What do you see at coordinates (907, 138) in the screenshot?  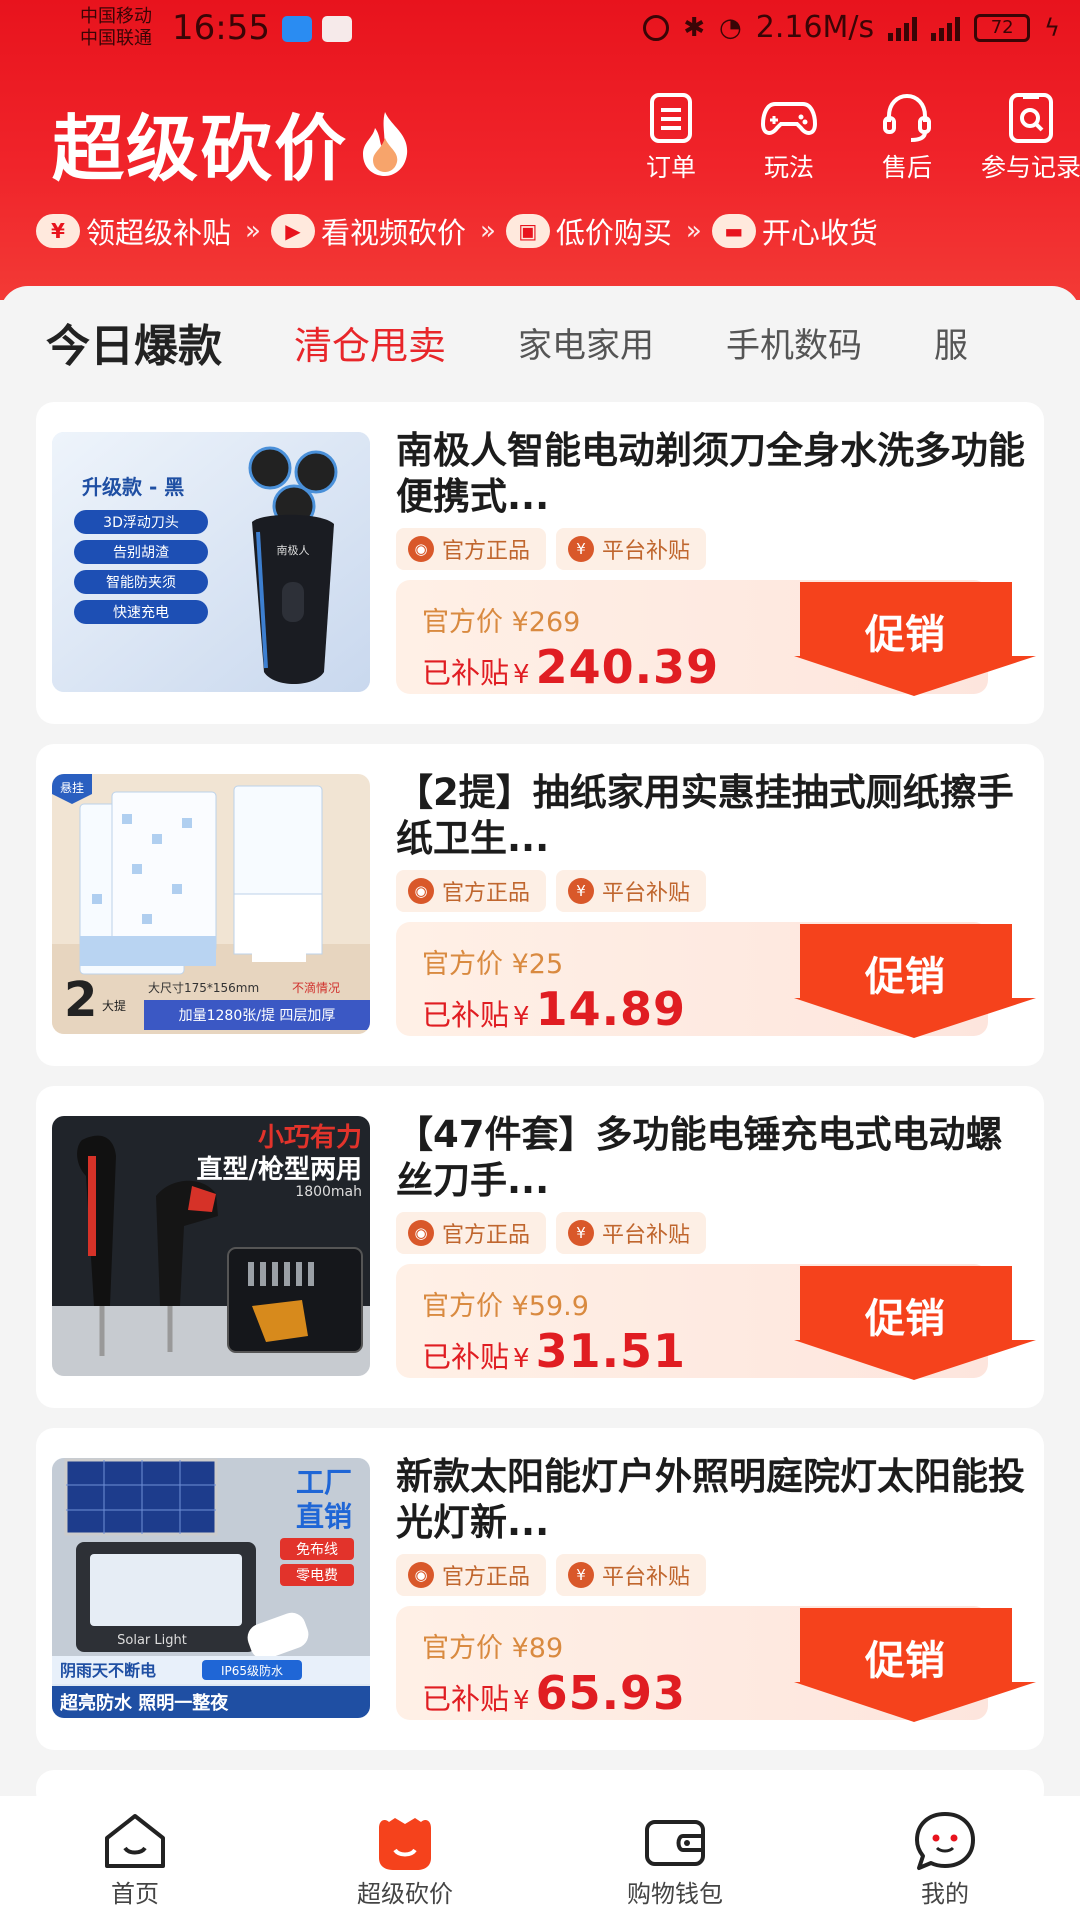 I see `after-sales-button: 售后` at bounding box center [907, 138].